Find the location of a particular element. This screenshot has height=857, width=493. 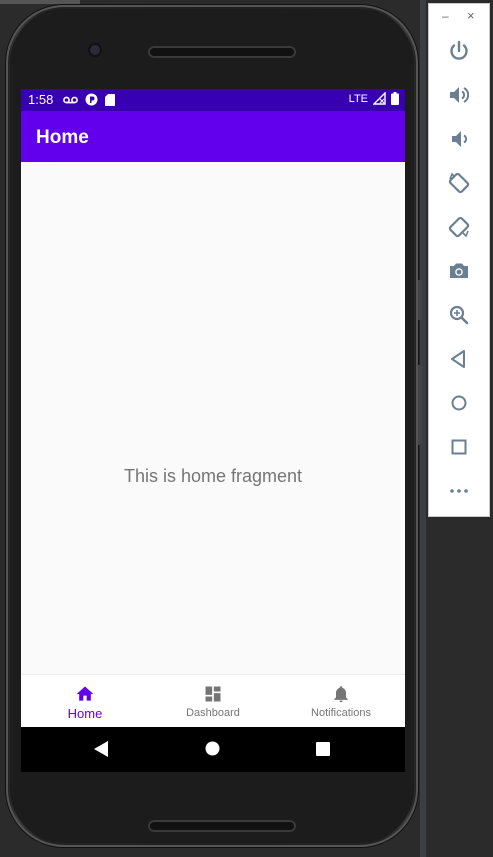

panel-title-bar: – × is located at coordinates (459, 17).